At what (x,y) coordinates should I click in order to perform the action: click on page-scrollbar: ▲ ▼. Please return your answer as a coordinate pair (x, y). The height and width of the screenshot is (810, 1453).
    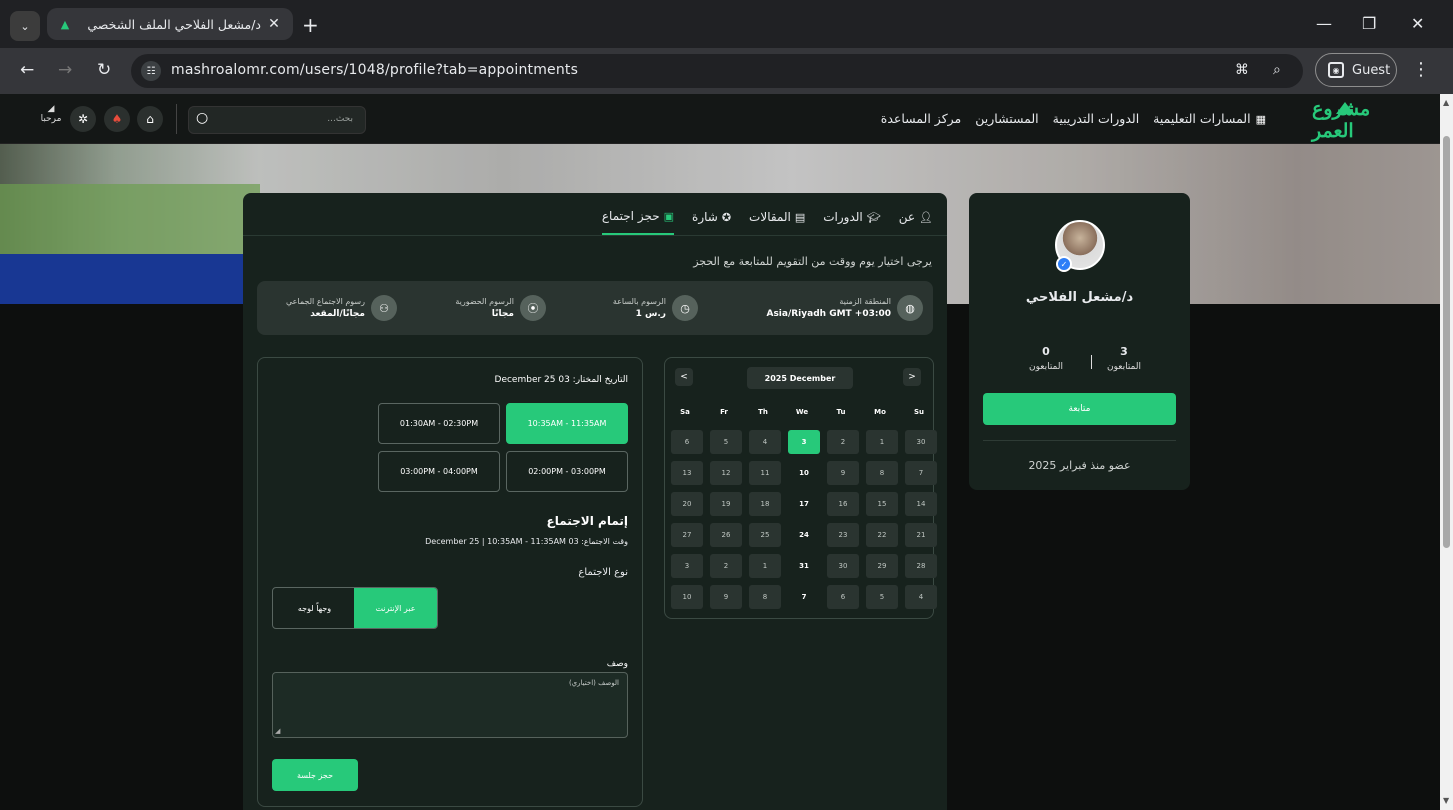
    Looking at the image, I should click on (1446, 452).